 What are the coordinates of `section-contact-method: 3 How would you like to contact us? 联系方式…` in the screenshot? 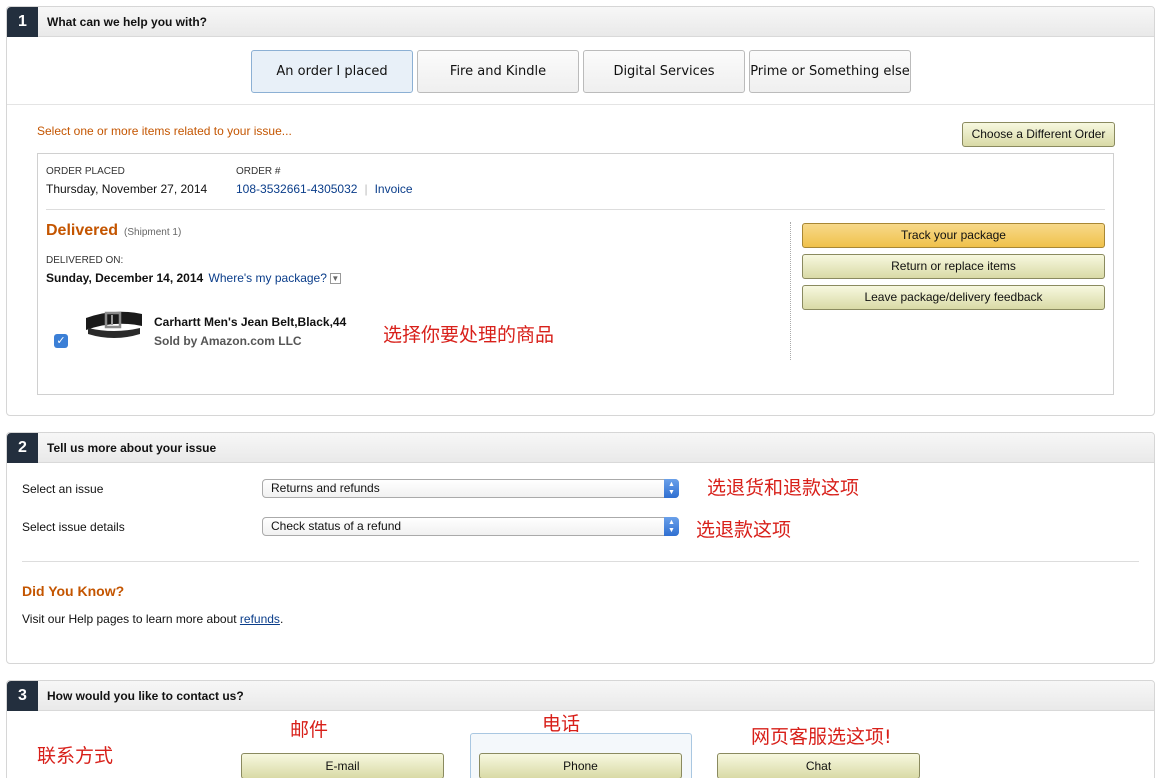 It's located at (580, 729).